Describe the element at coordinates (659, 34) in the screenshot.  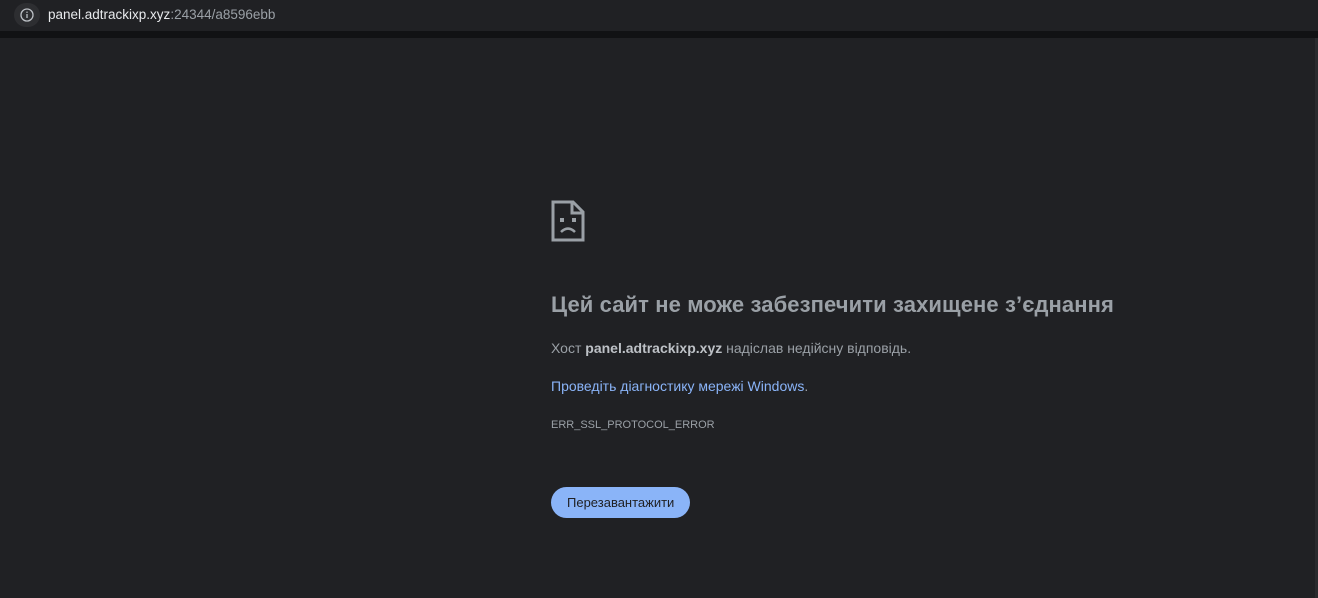
I see `toolbar-divider` at that location.